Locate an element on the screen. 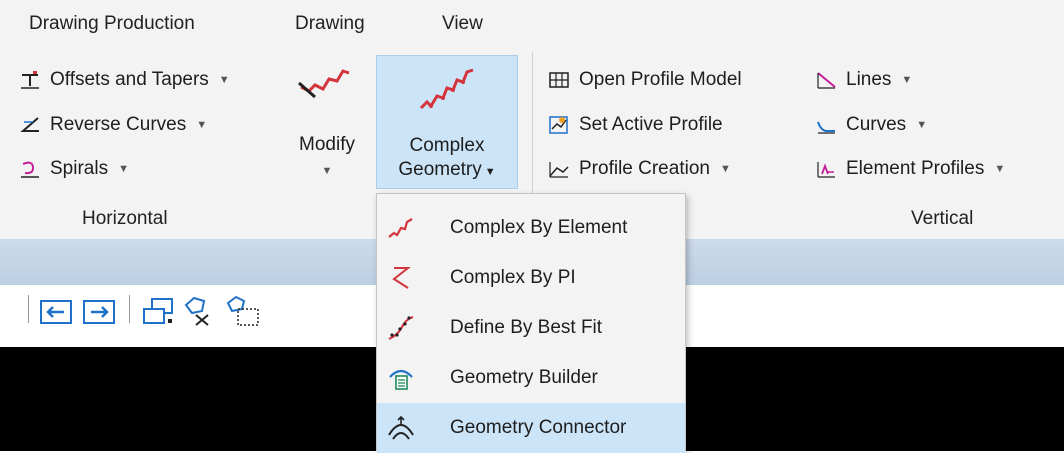 This screenshot has width=1064, height=453. curves-label: Curves is located at coordinates (876, 124).